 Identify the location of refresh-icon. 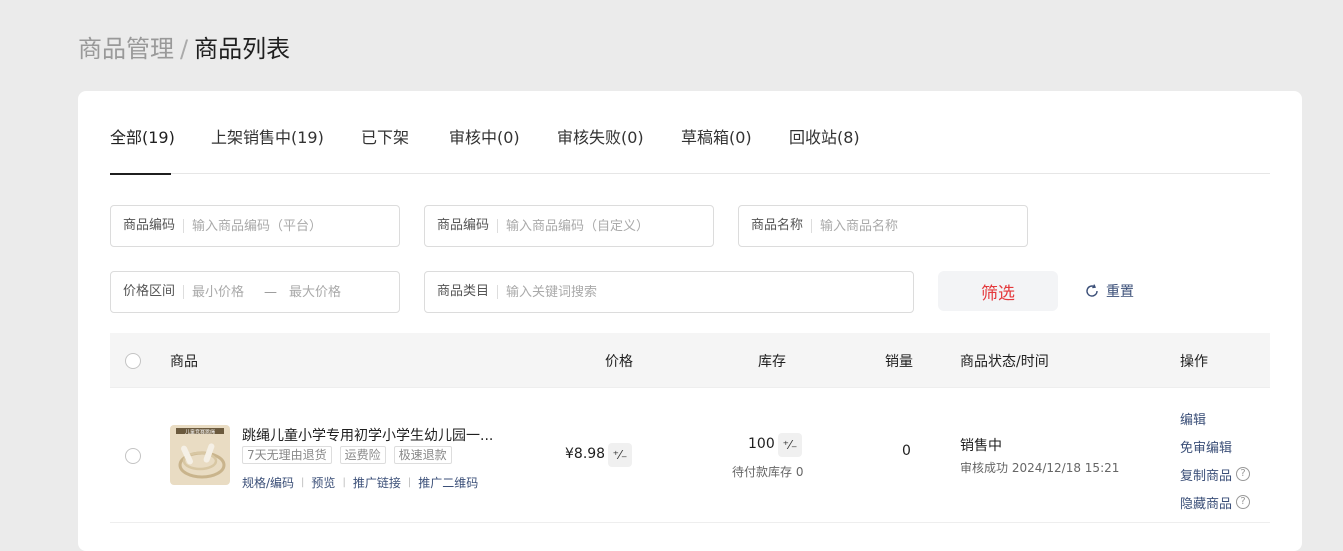
(1092, 290).